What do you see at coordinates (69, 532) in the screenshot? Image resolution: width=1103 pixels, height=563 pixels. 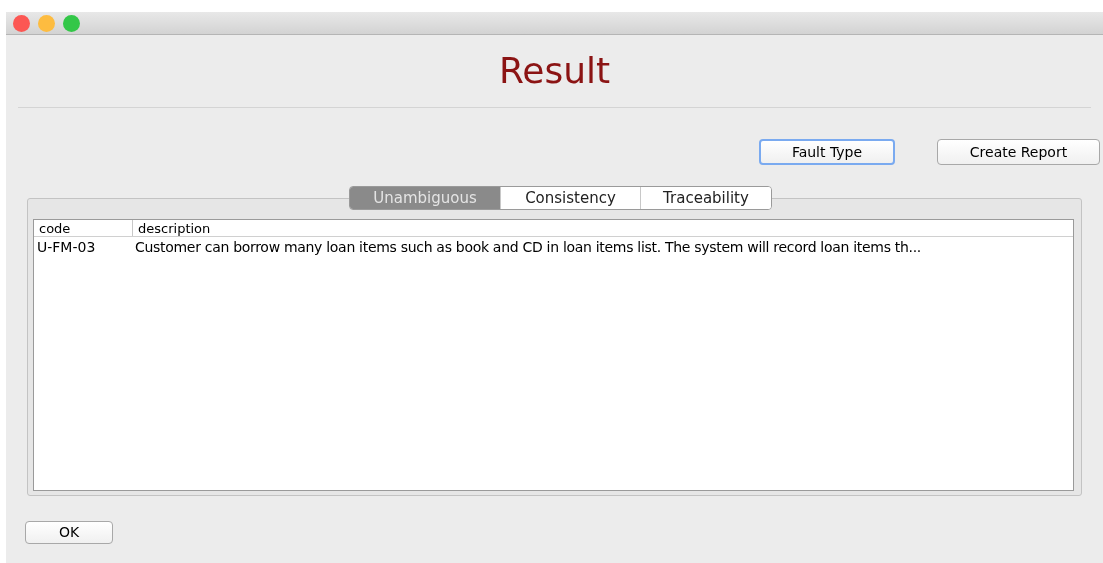 I see `ok-button: OK` at bounding box center [69, 532].